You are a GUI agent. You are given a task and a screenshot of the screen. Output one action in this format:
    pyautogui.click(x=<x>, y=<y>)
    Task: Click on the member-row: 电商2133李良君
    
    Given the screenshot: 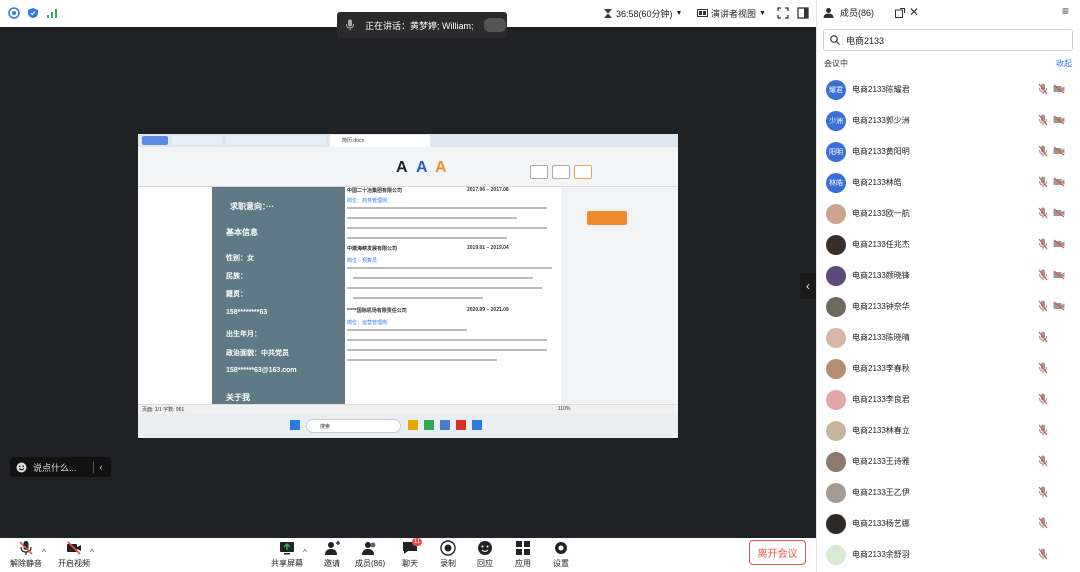 What is the action you would take?
    pyautogui.click(x=948, y=399)
    